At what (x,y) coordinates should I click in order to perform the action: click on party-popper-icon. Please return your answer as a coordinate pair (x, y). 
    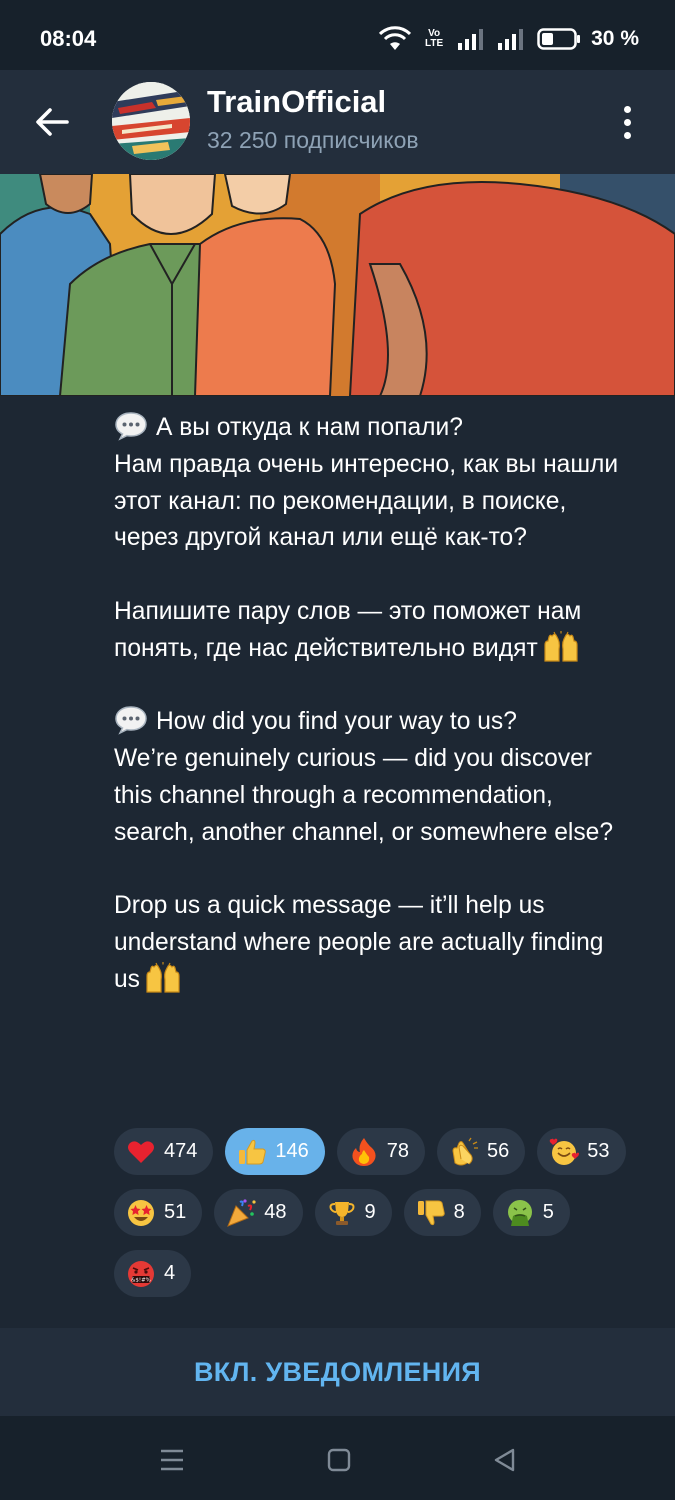
    Looking at the image, I should click on (241, 1213).